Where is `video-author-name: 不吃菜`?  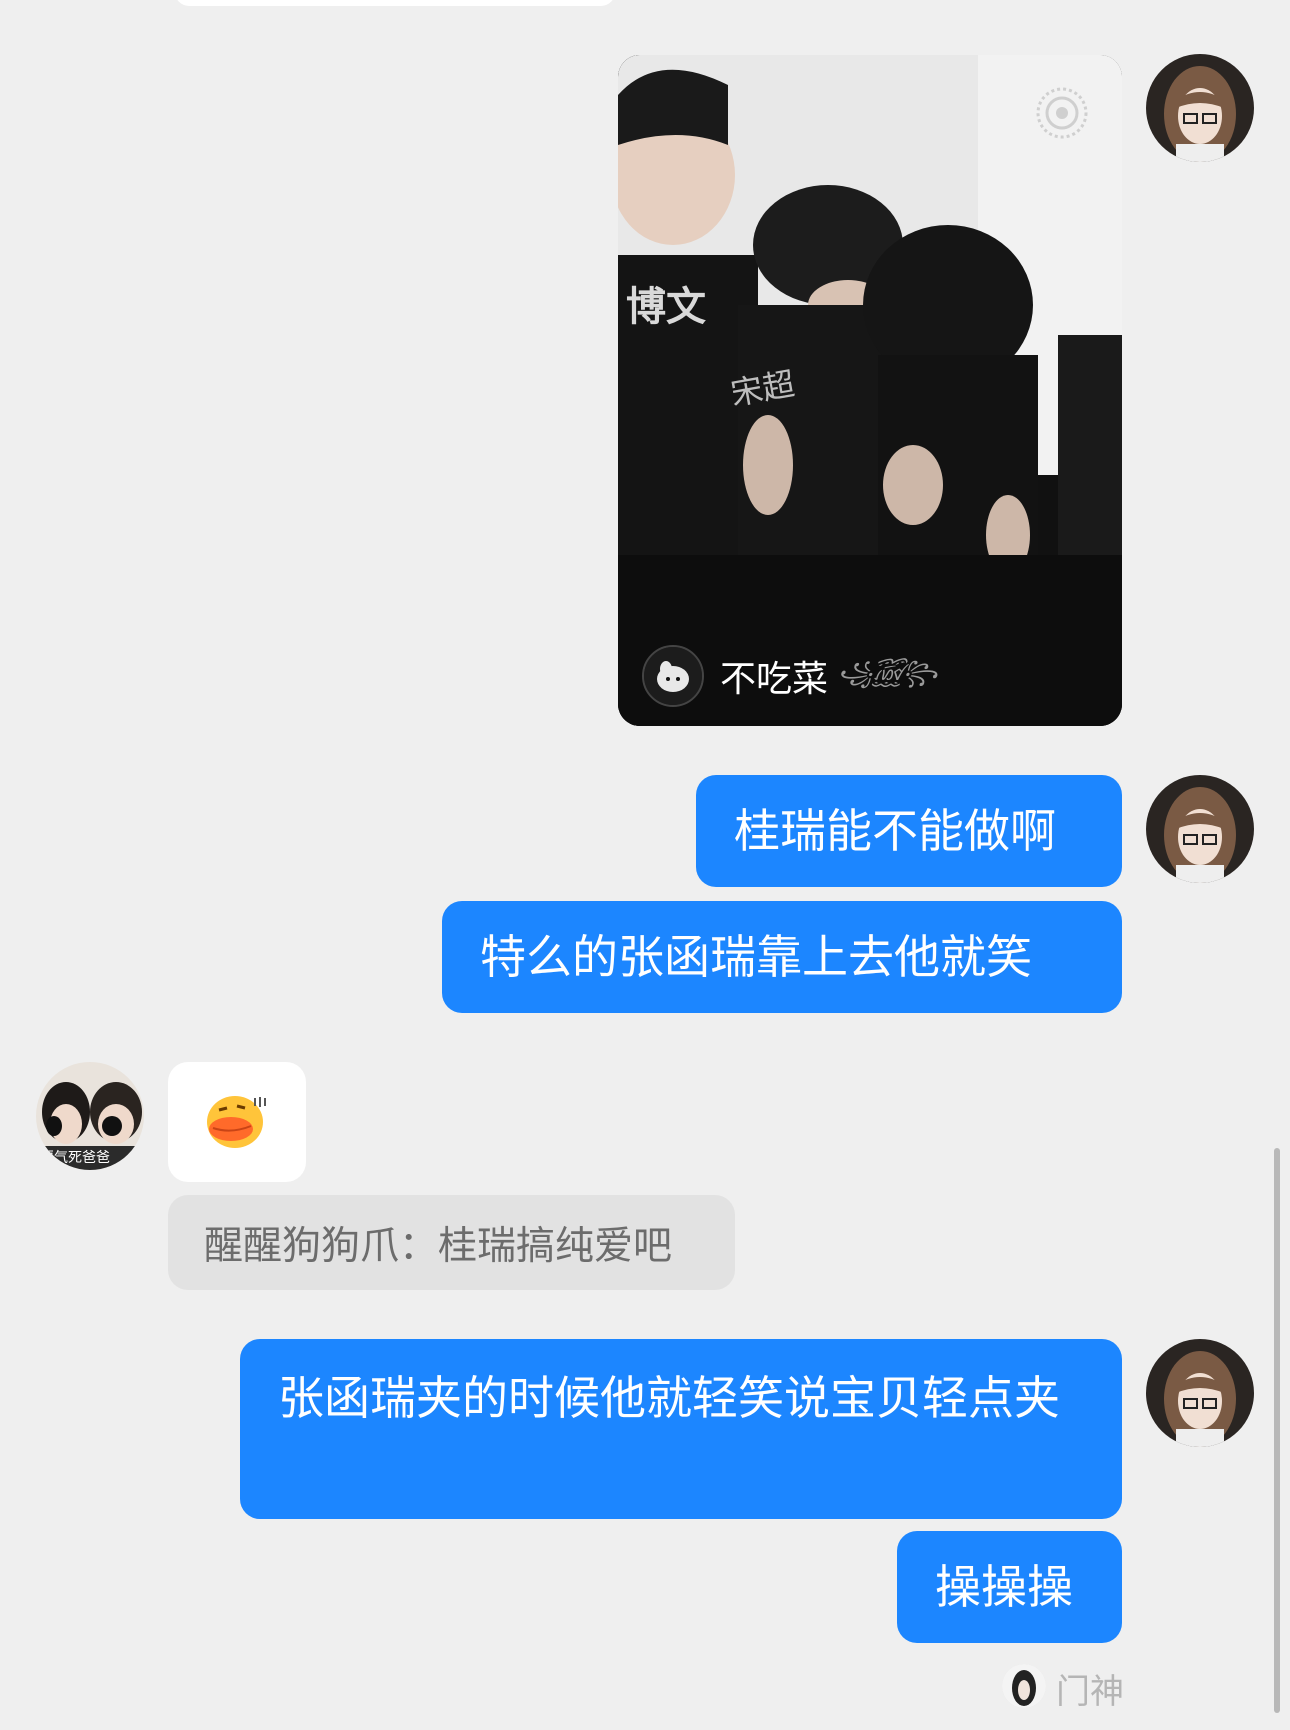
video-author-name: 不吃菜 is located at coordinates (774, 679).